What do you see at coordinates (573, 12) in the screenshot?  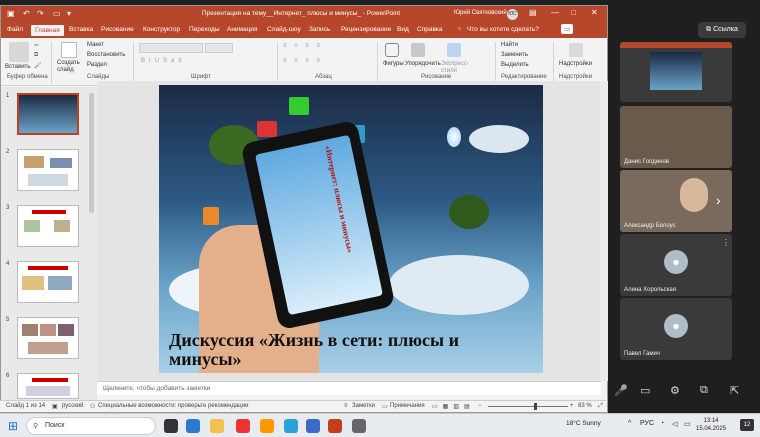 I see `maximize-icon: □` at bounding box center [573, 12].